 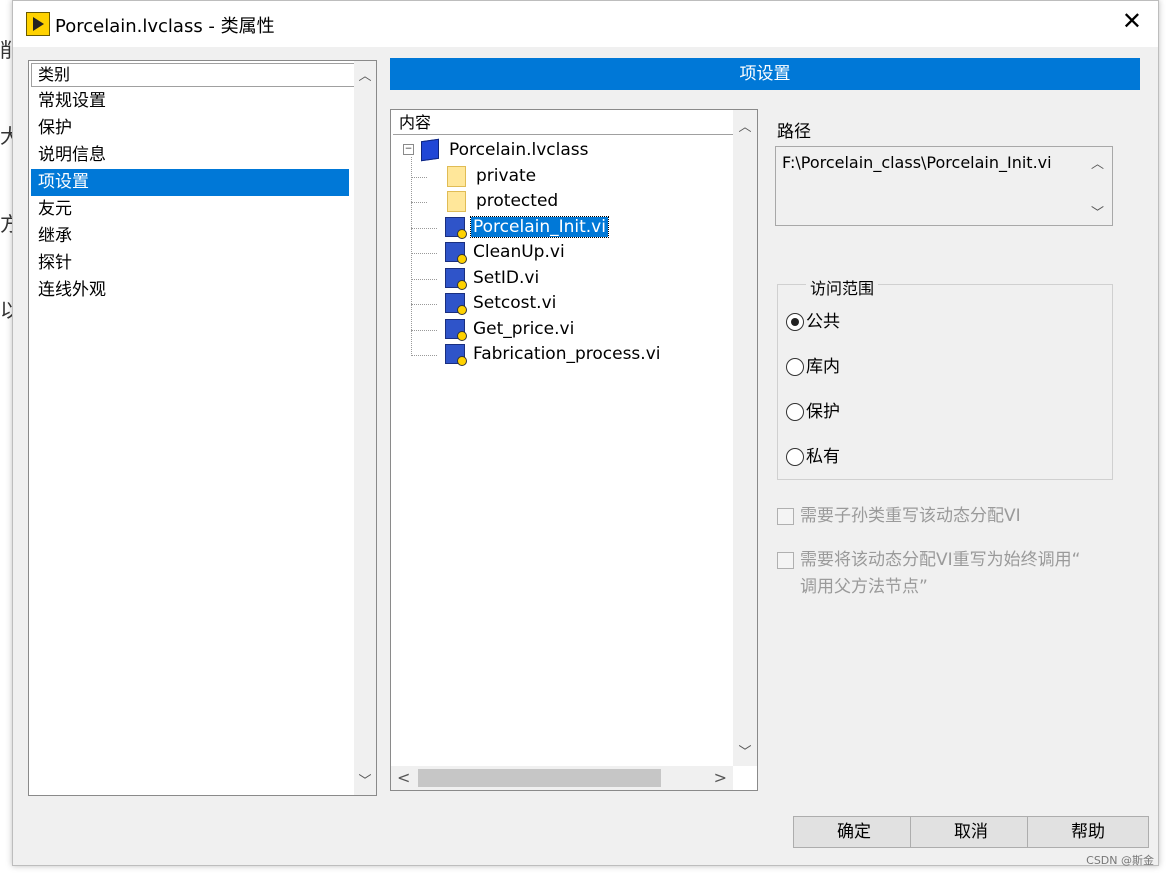 I want to click on scroll-right-icon: >, so click(x=720, y=777).